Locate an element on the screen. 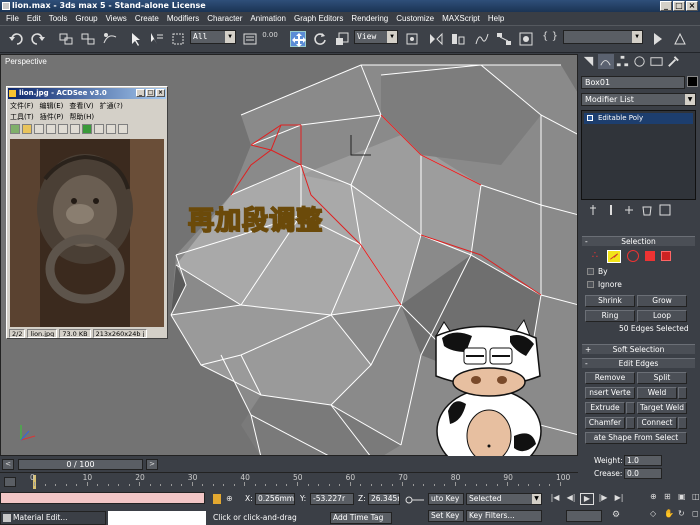 The width and height of the screenshot is (700, 525). acdsee-maximize-button: □ is located at coordinates (150, 93).